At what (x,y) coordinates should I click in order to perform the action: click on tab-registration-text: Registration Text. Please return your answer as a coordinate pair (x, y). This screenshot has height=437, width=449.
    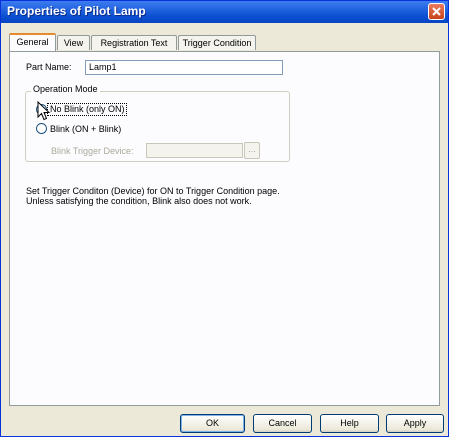
    Looking at the image, I should click on (134, 42).